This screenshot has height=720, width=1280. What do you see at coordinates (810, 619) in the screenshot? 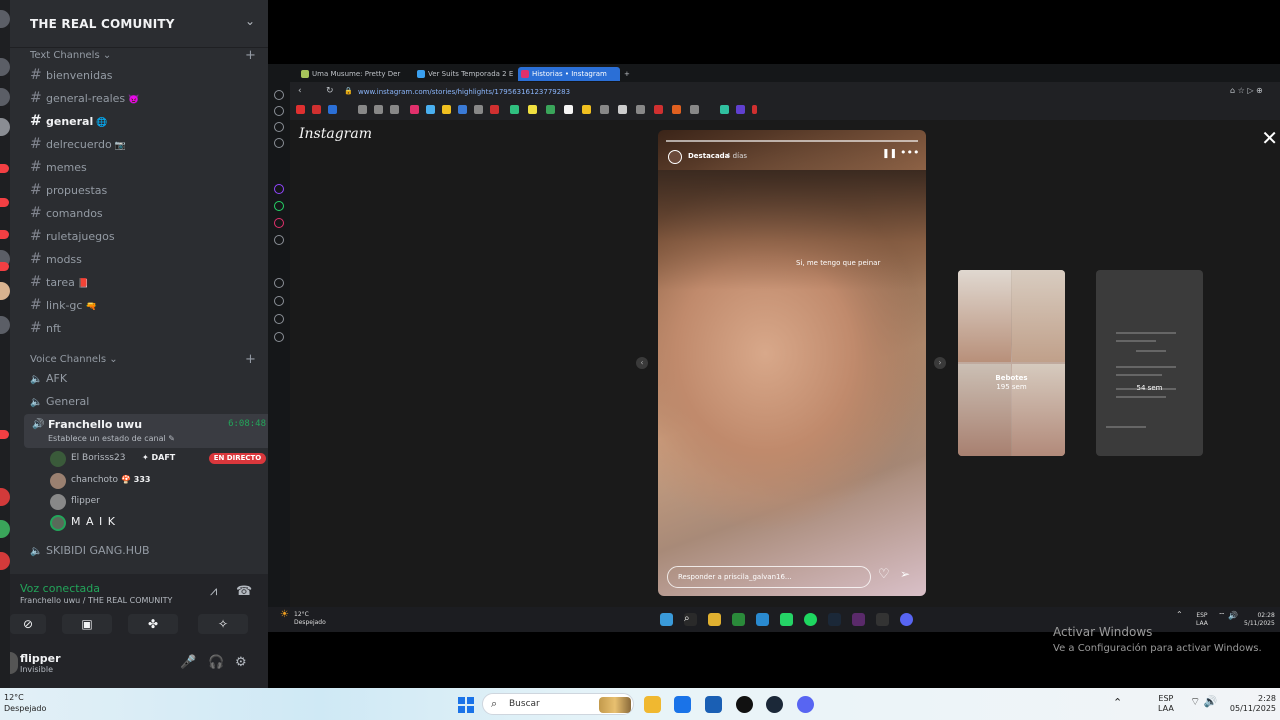
I see `spotify-icon` at bounding box center [810, 619].